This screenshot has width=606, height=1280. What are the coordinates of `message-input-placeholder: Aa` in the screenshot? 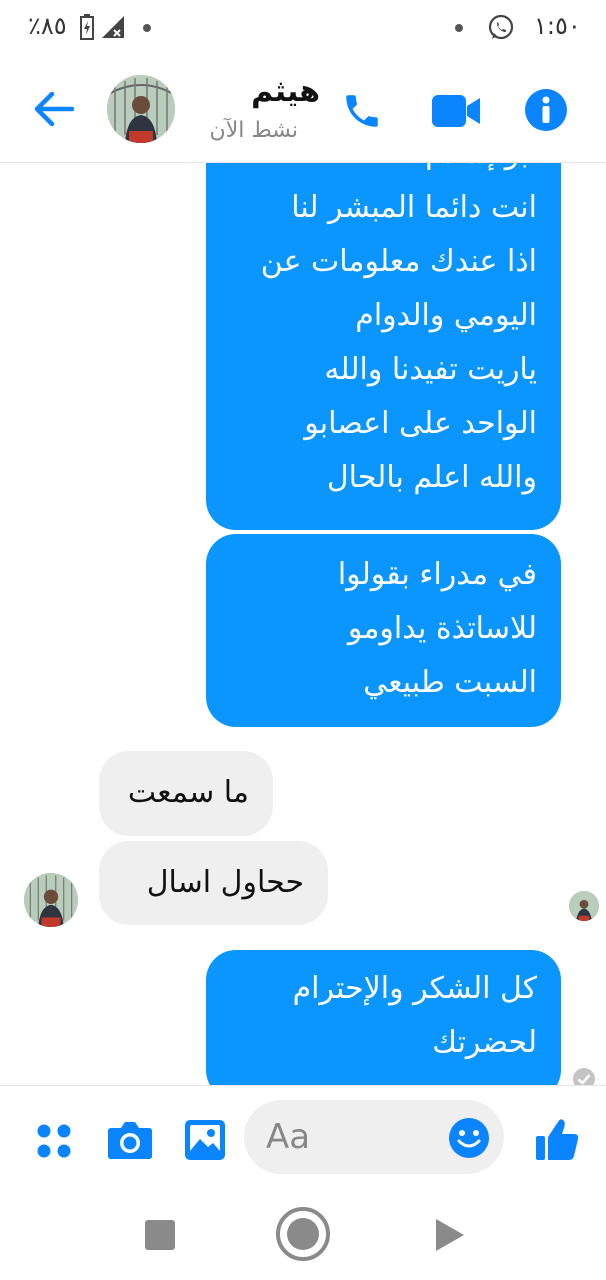 It's located at (288, 1137).